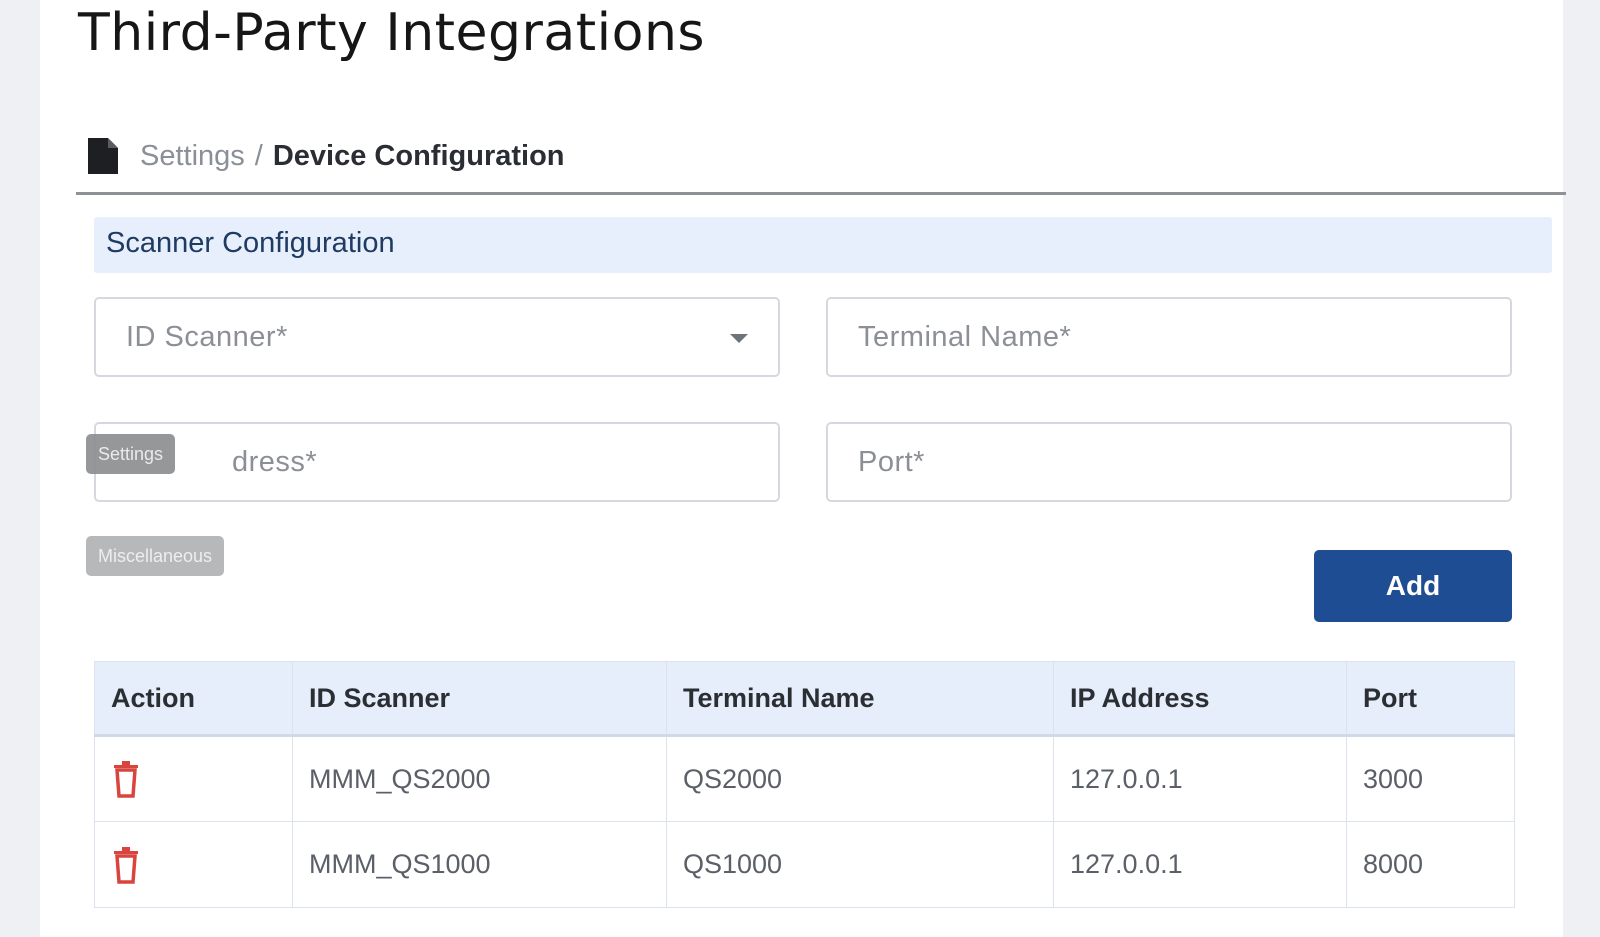 This screenshot has height=937, width=1600. I want to click on ip-address-label: dress*, so click(275, 462).